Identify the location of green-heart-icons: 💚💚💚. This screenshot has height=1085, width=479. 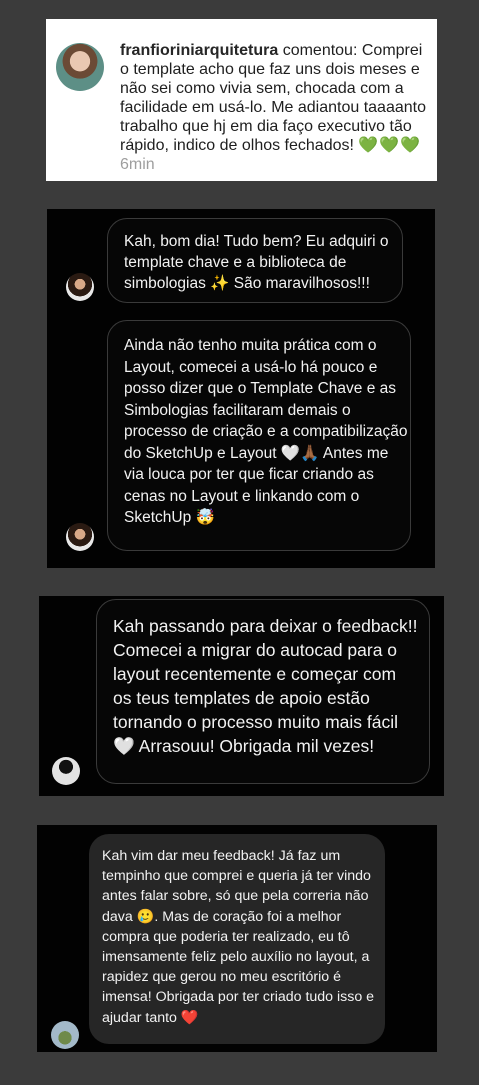
(390, 145).